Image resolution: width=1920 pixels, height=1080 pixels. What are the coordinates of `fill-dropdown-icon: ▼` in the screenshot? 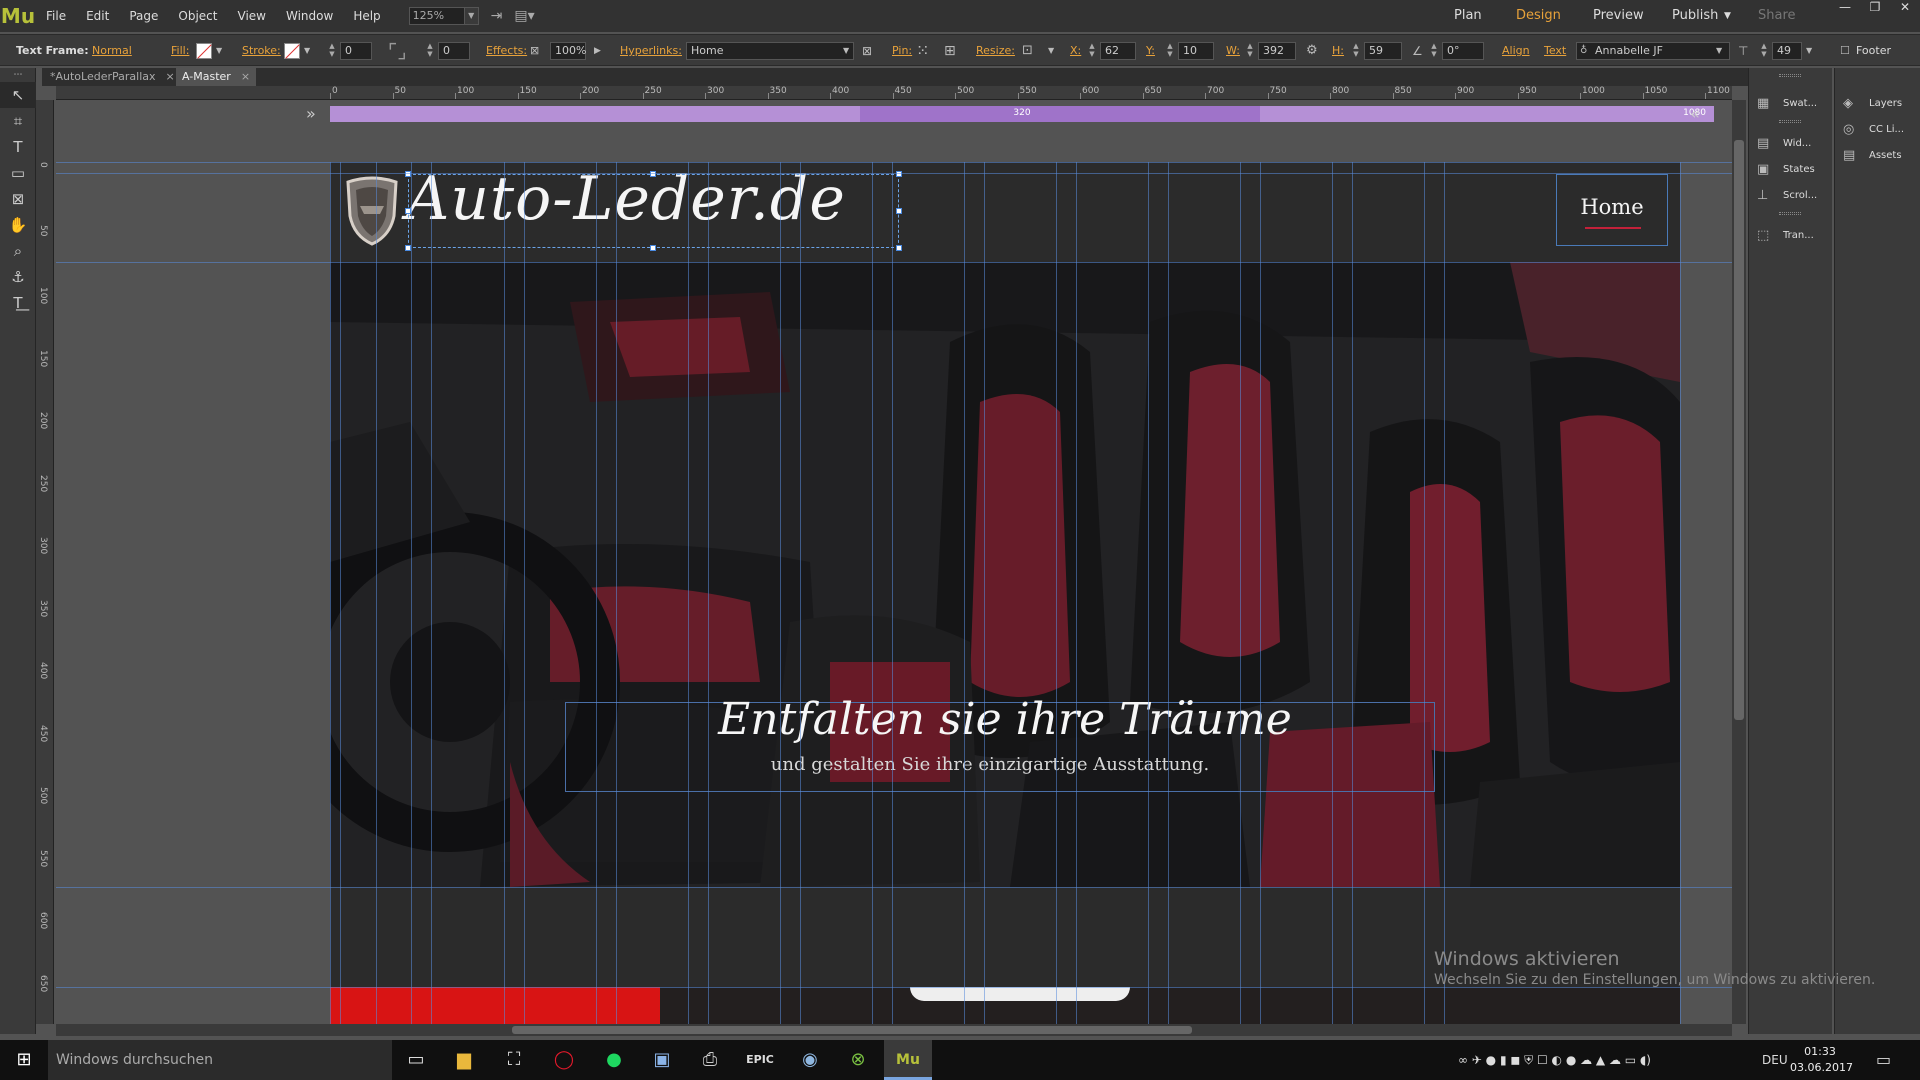 It's located at (219, 51).